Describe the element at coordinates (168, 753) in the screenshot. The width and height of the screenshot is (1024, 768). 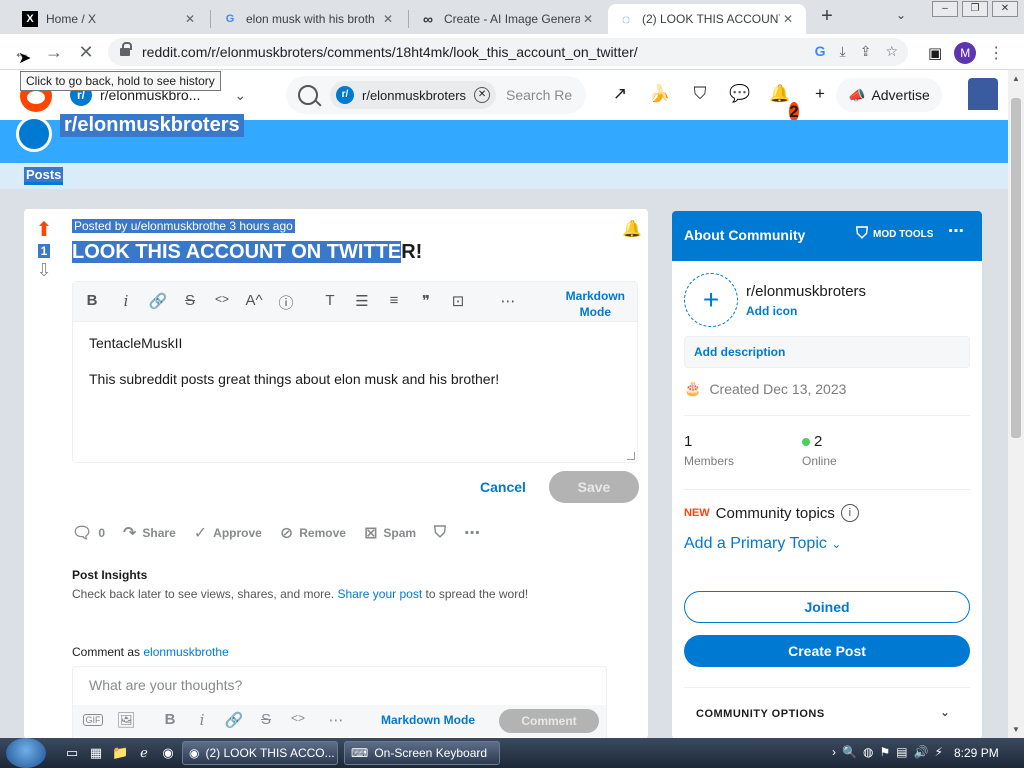
I see `chrome-icon: ◉` at that location.